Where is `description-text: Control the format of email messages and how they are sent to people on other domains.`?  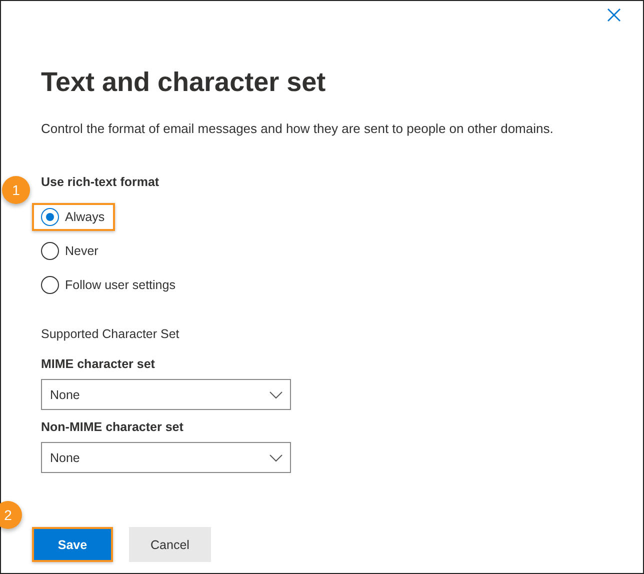
description-text: Control the format of email messages and how they are sent to people on other domains. is located at coordinates (297, 129).